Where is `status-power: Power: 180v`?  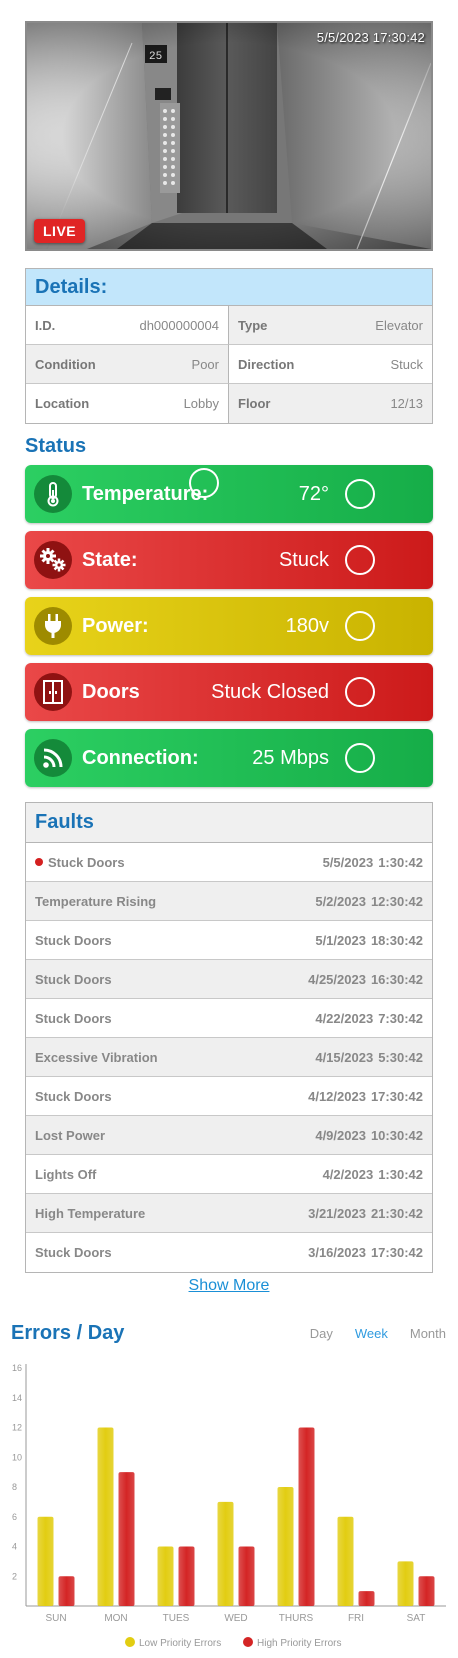 status-power: Power: 180v is located at coordinates (229, 626).